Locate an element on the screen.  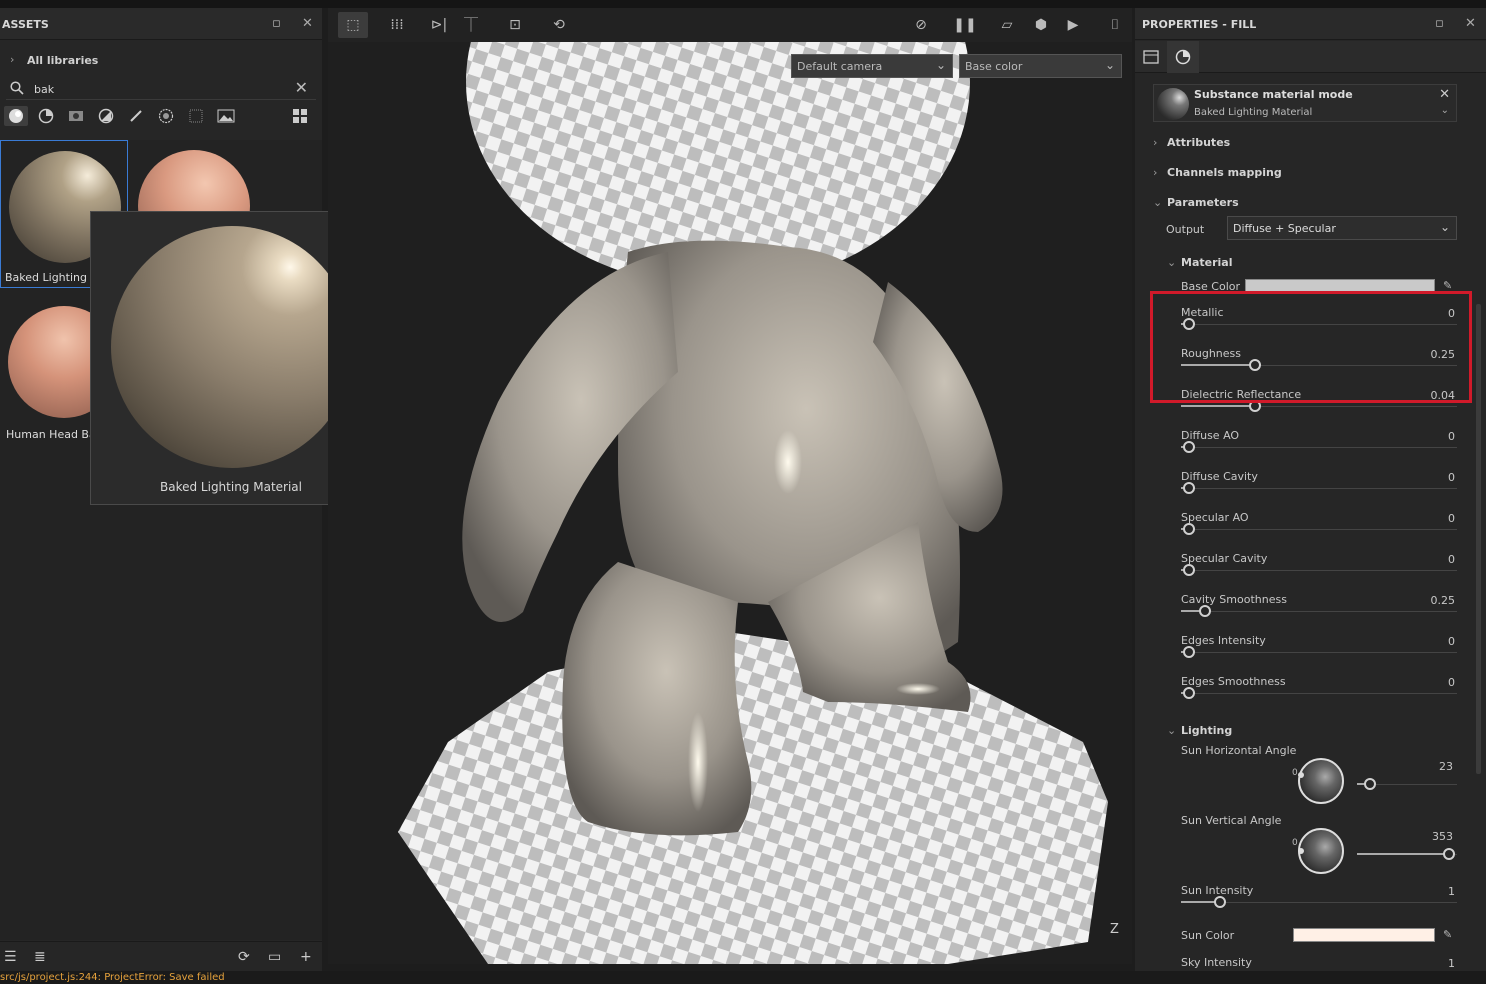
section-parameters: ⌄ Parameters is located at coordinates (1196, 202).